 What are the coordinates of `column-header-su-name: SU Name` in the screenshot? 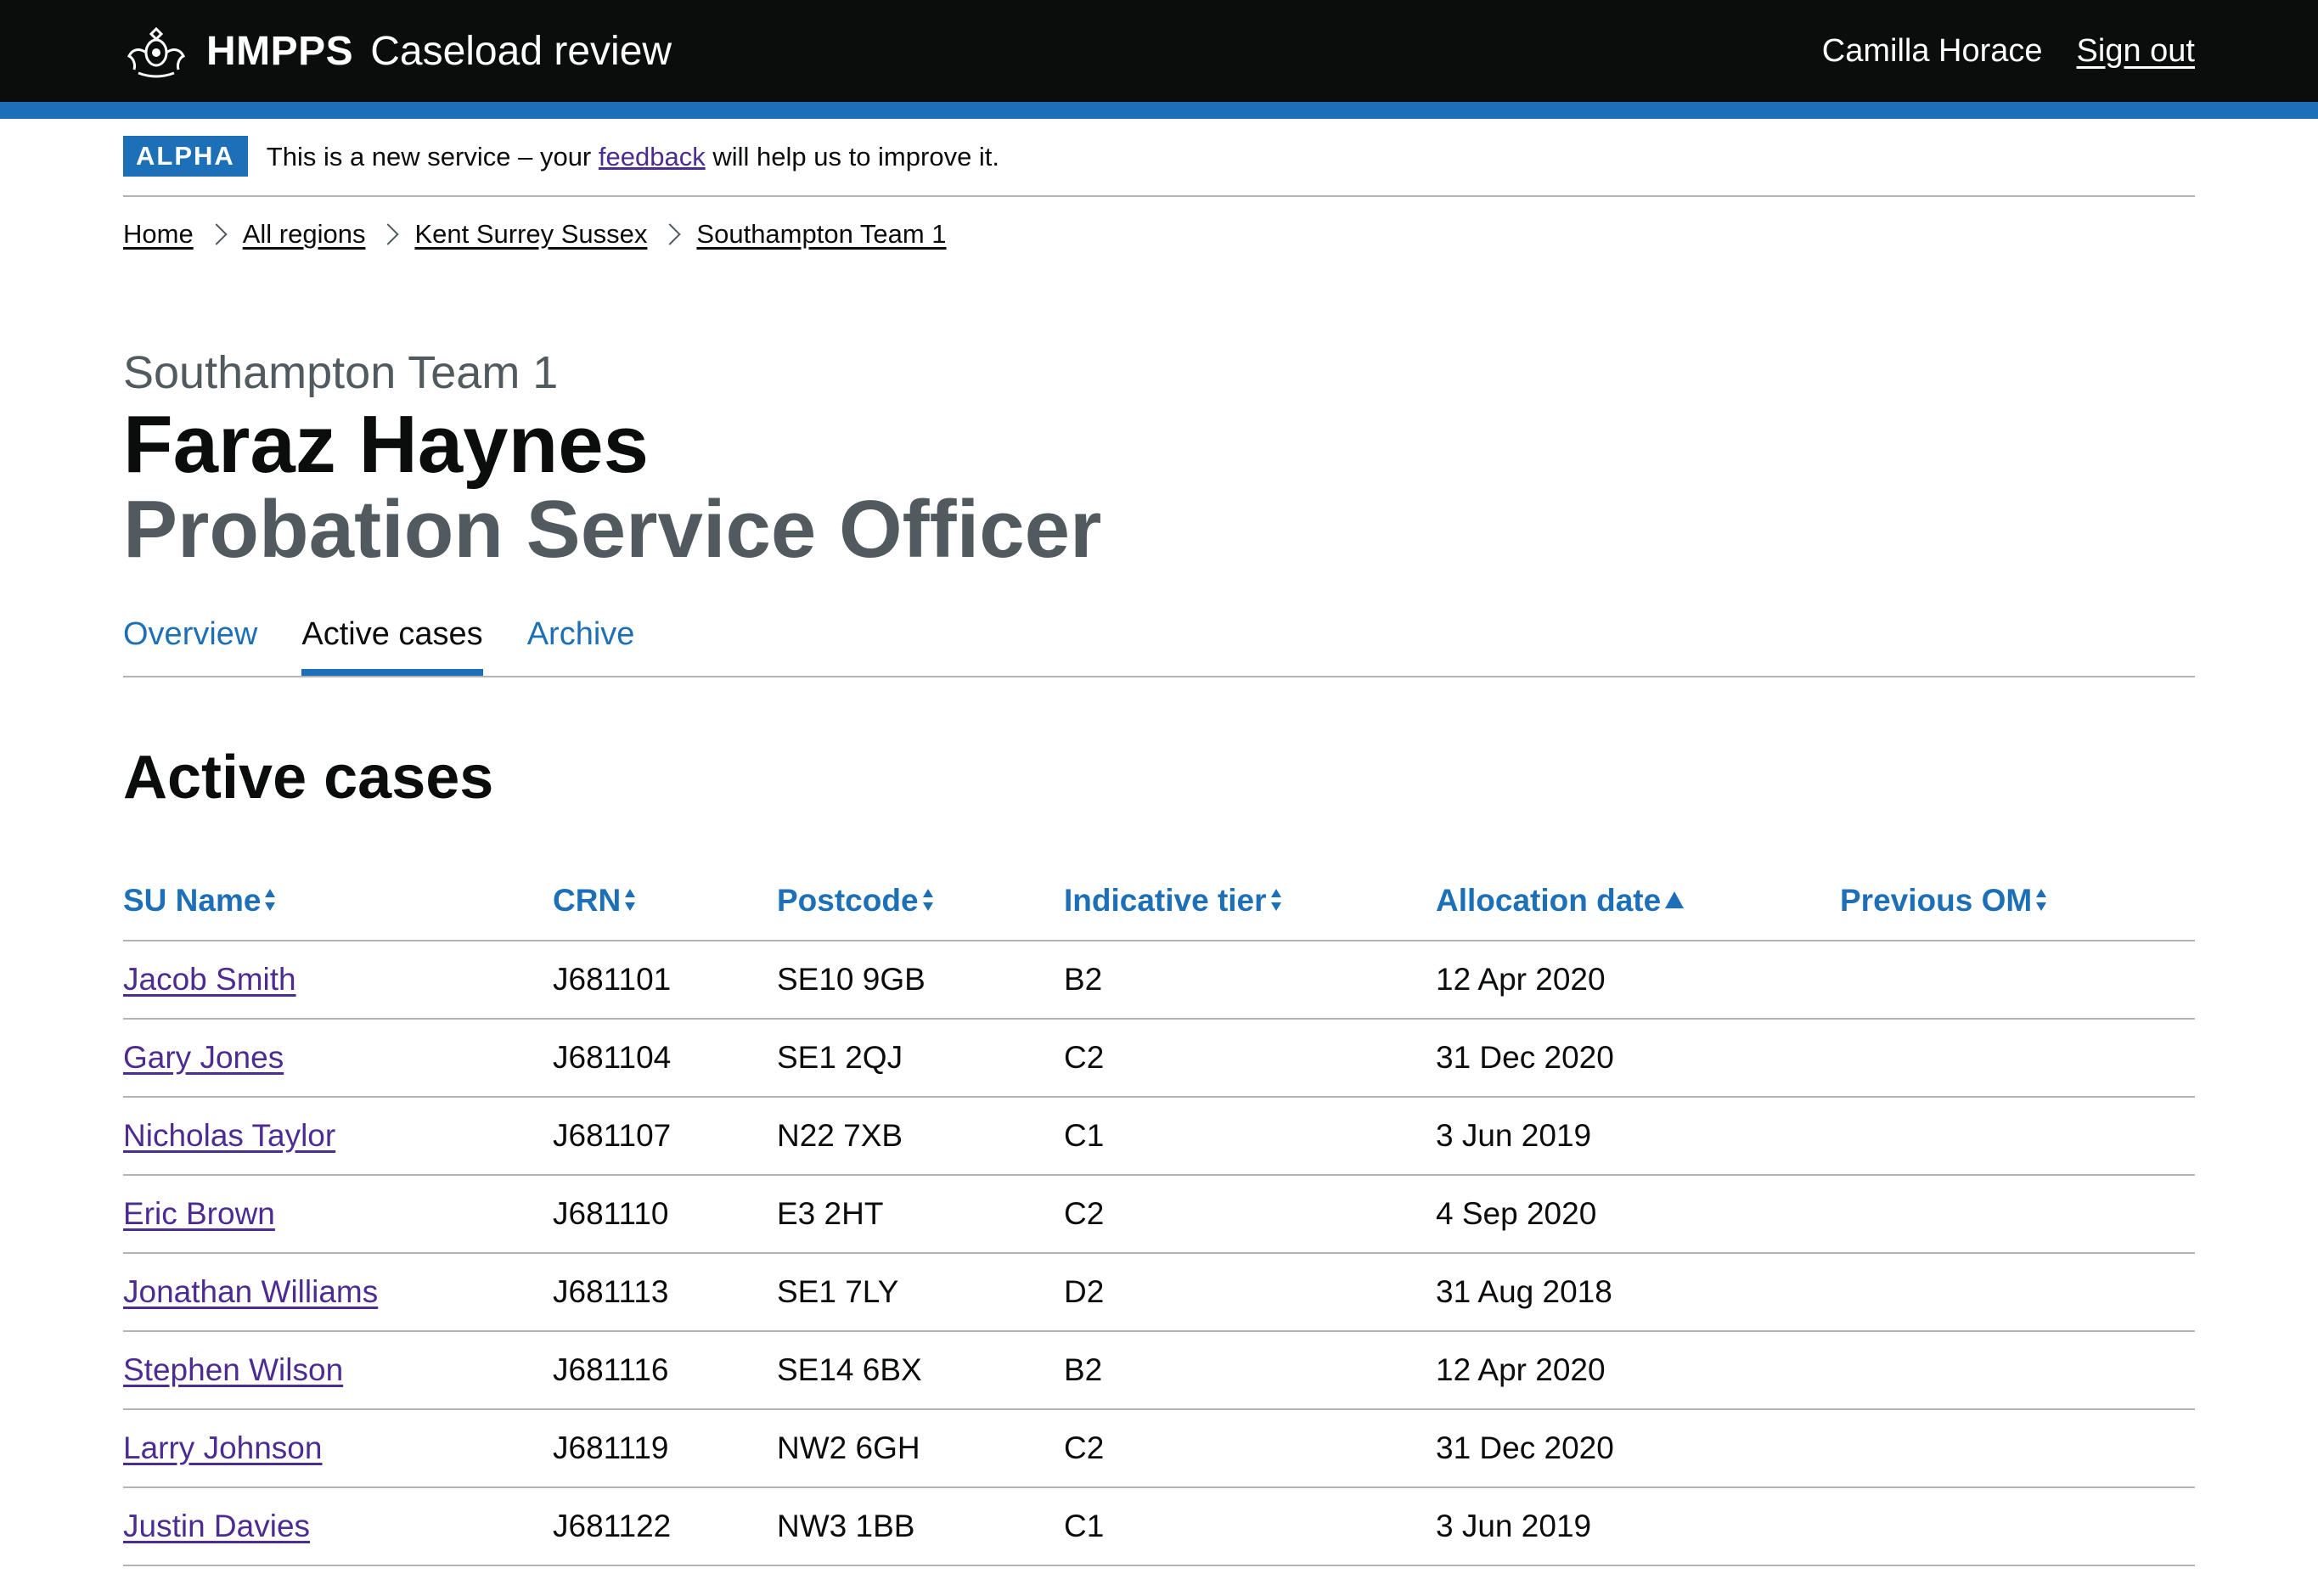 It's located at (338, 901).